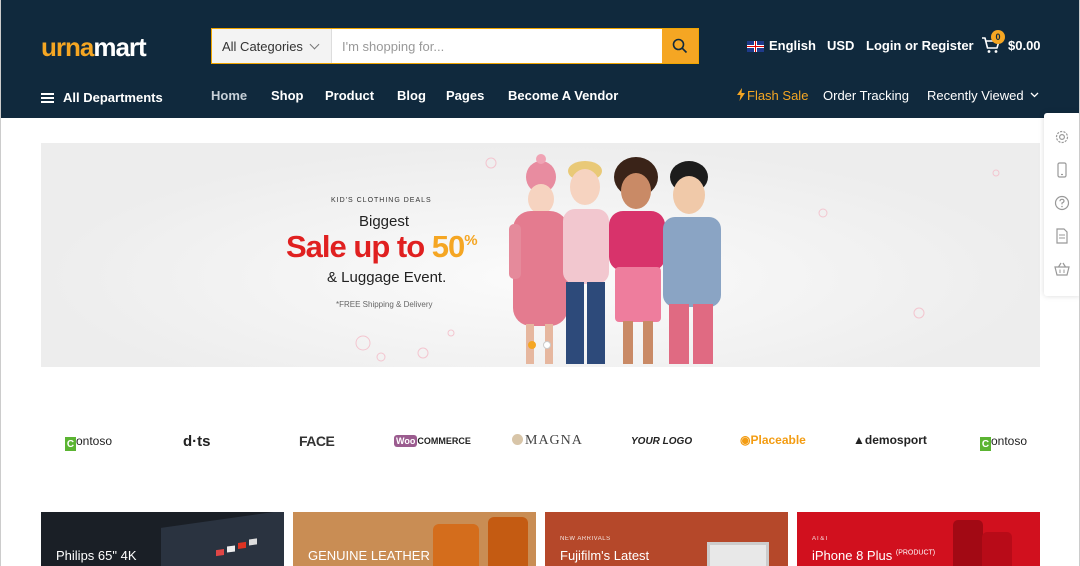  Describe the element at coordinates (745, 440) in the screenshot. I see `placeable-pin-icon: ◉` at that location.